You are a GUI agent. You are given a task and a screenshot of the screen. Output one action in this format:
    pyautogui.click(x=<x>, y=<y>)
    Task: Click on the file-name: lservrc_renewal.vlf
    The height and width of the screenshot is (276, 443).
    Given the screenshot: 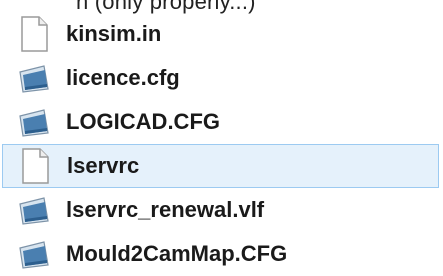 What is the action you would take?
    pyautogui.click(x=165, y=209)
    